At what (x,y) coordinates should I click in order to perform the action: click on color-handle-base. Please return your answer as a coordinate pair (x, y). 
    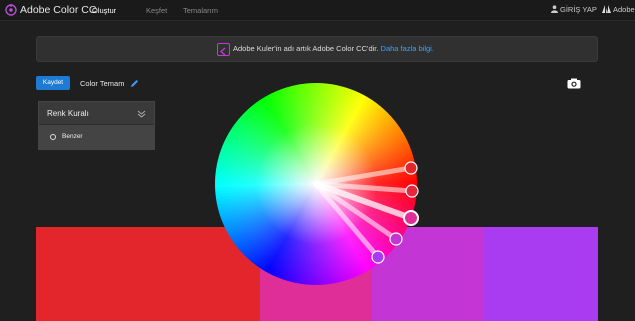
    Looking at the image, I should click on (411, 218).